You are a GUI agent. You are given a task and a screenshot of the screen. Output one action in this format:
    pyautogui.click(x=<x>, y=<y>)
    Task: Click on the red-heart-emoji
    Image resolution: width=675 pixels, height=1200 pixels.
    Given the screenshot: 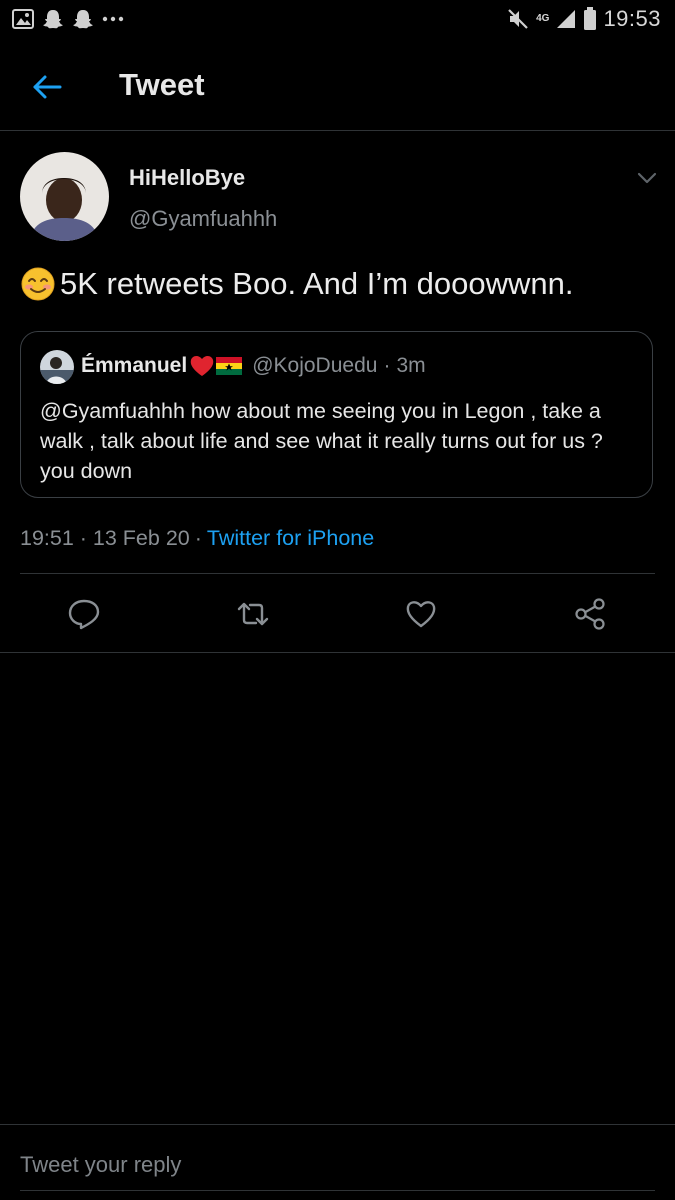 What is the action you would take?
    pyautogui.click(x=202, y=366)
    